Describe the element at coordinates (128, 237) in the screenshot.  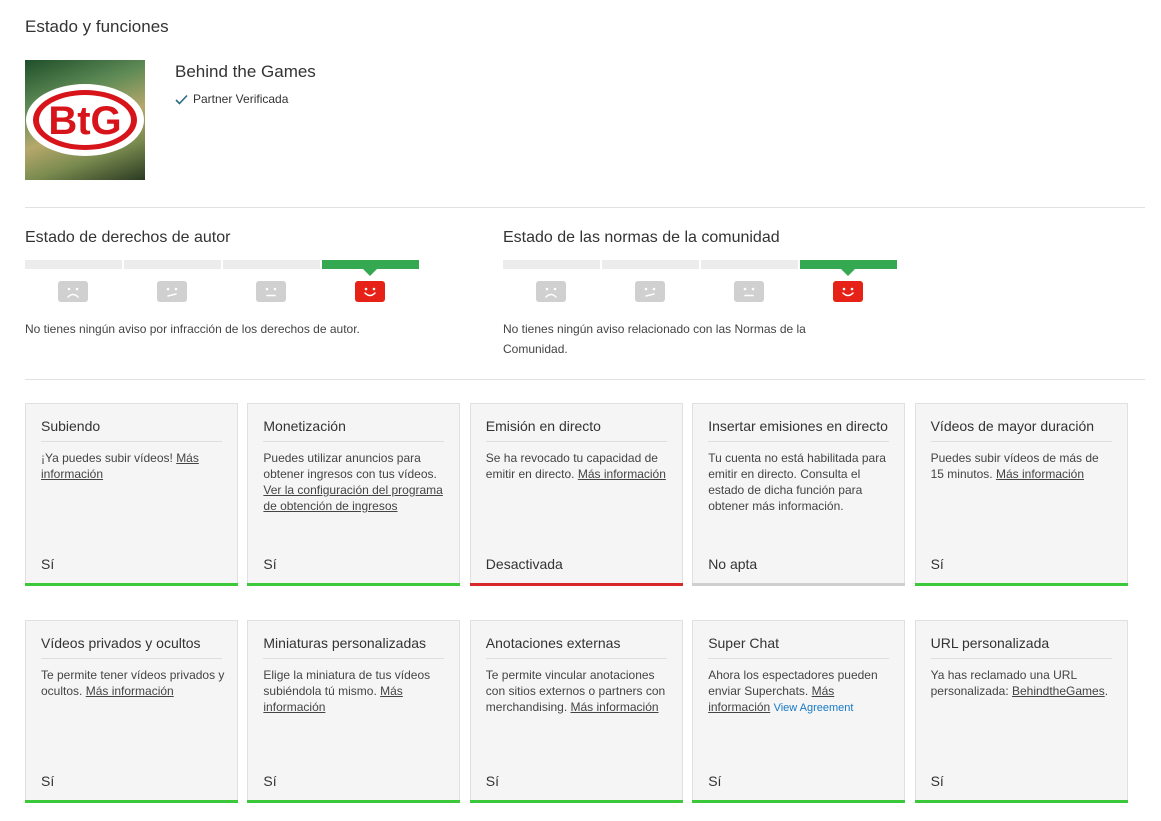
I see `copyright-status-title: Estado de derechos de autor` at that location.